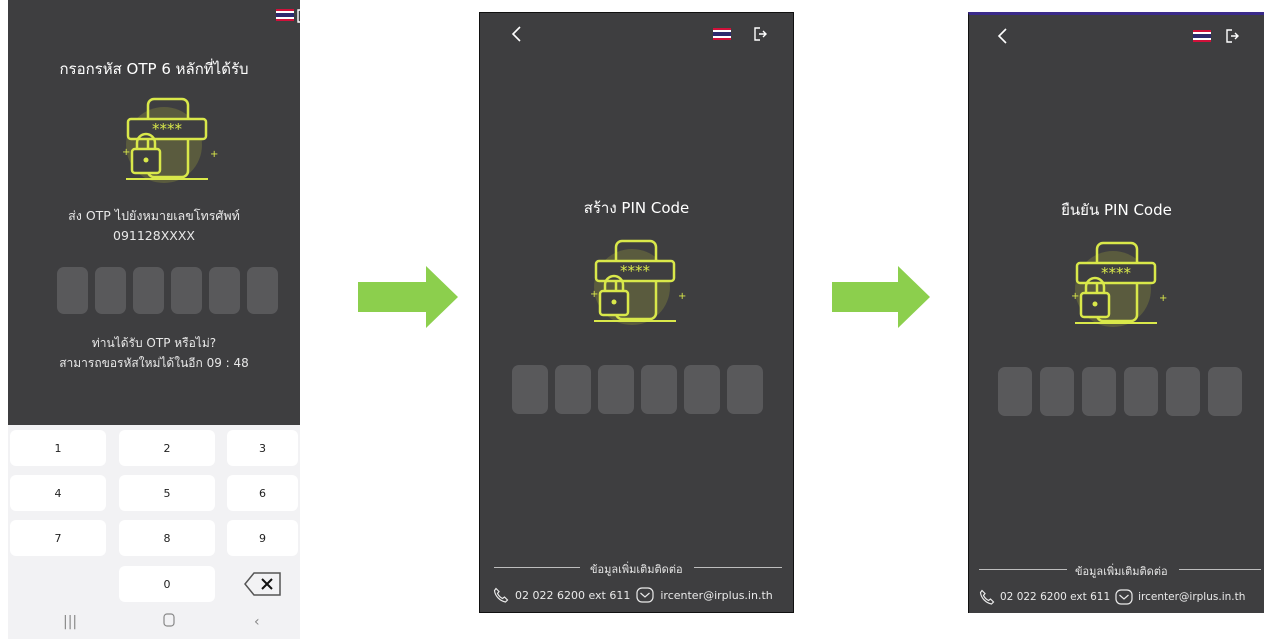  Describe the element at coordinates (154, 515) in the screenshot. I see `numeric-keypad: 1 2 3 4 5 6 7 8 9 0` at that location.